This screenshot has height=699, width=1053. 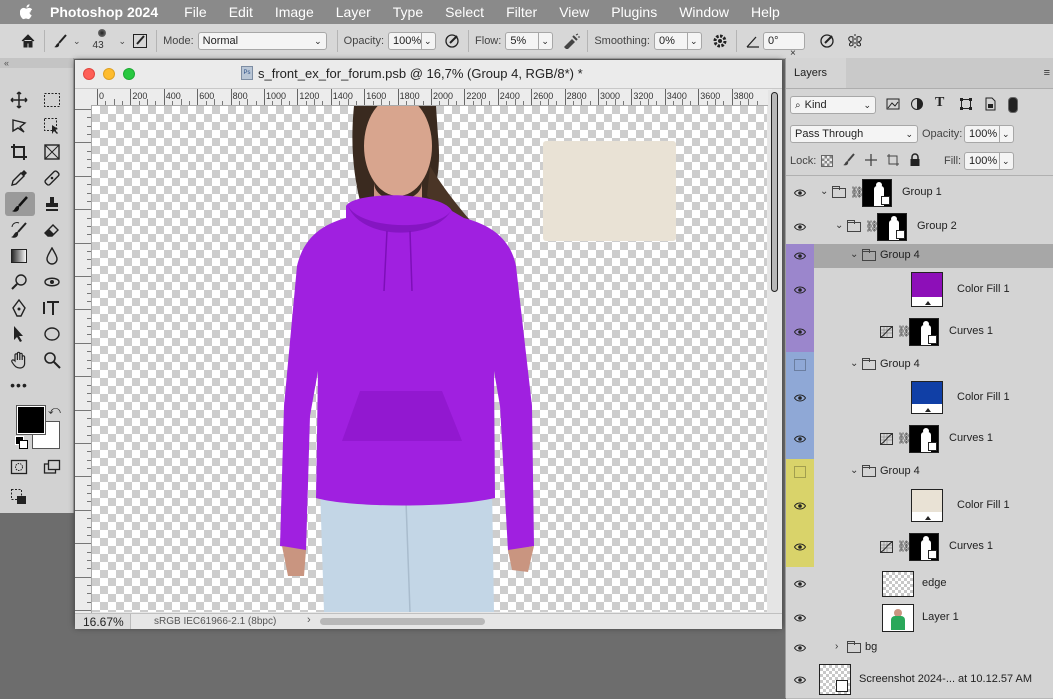 What do you see at coordinates (546, 41) in the screenshot?
I see `flow-dropdown: ⌄` at bounding box center [546, 41].